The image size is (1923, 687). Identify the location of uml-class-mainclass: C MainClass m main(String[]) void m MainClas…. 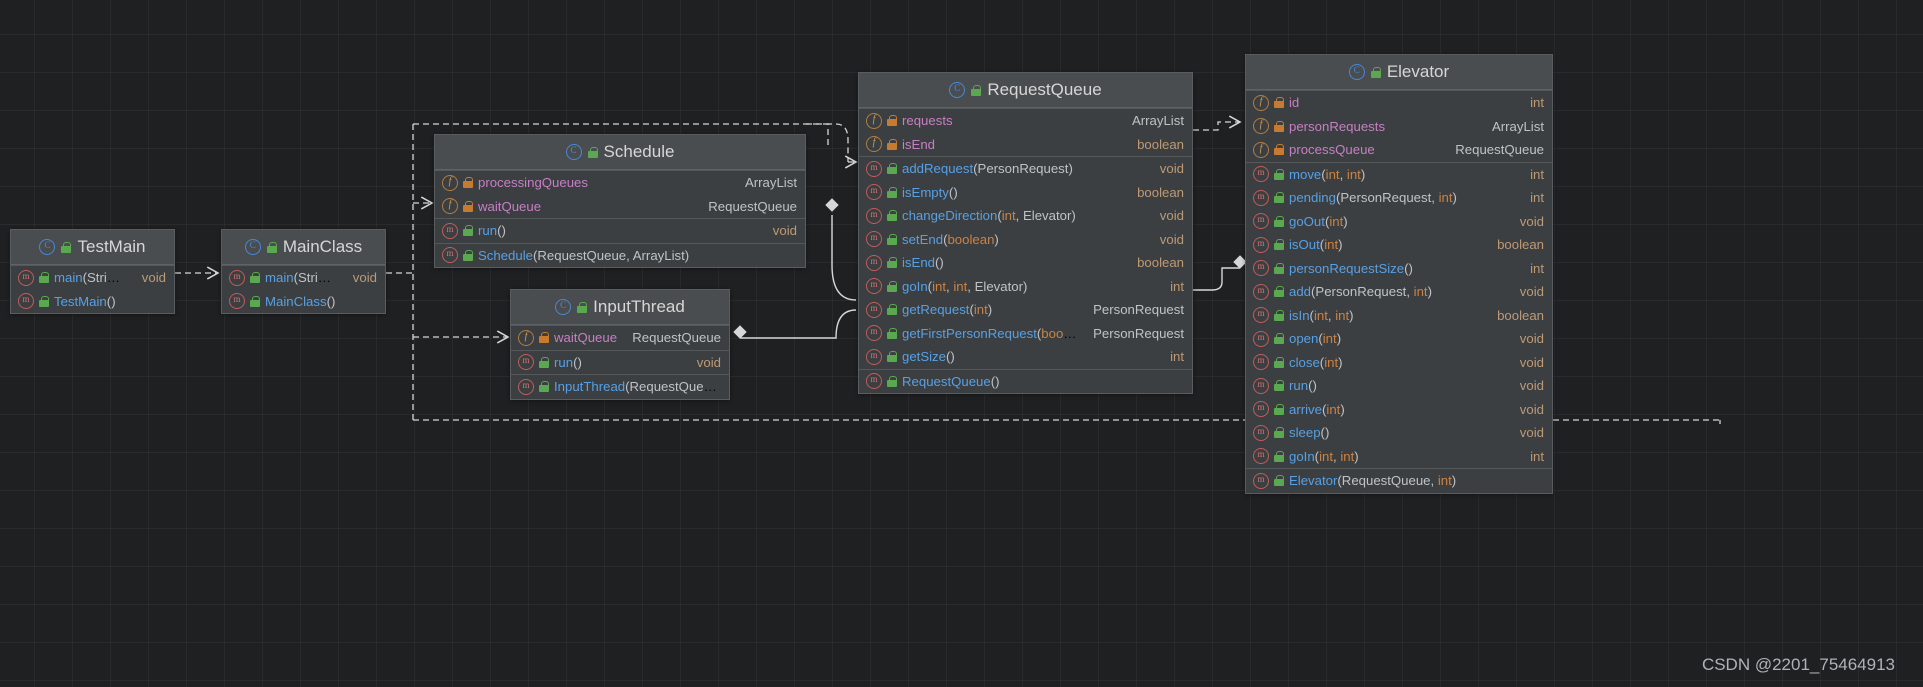
(303, 271).